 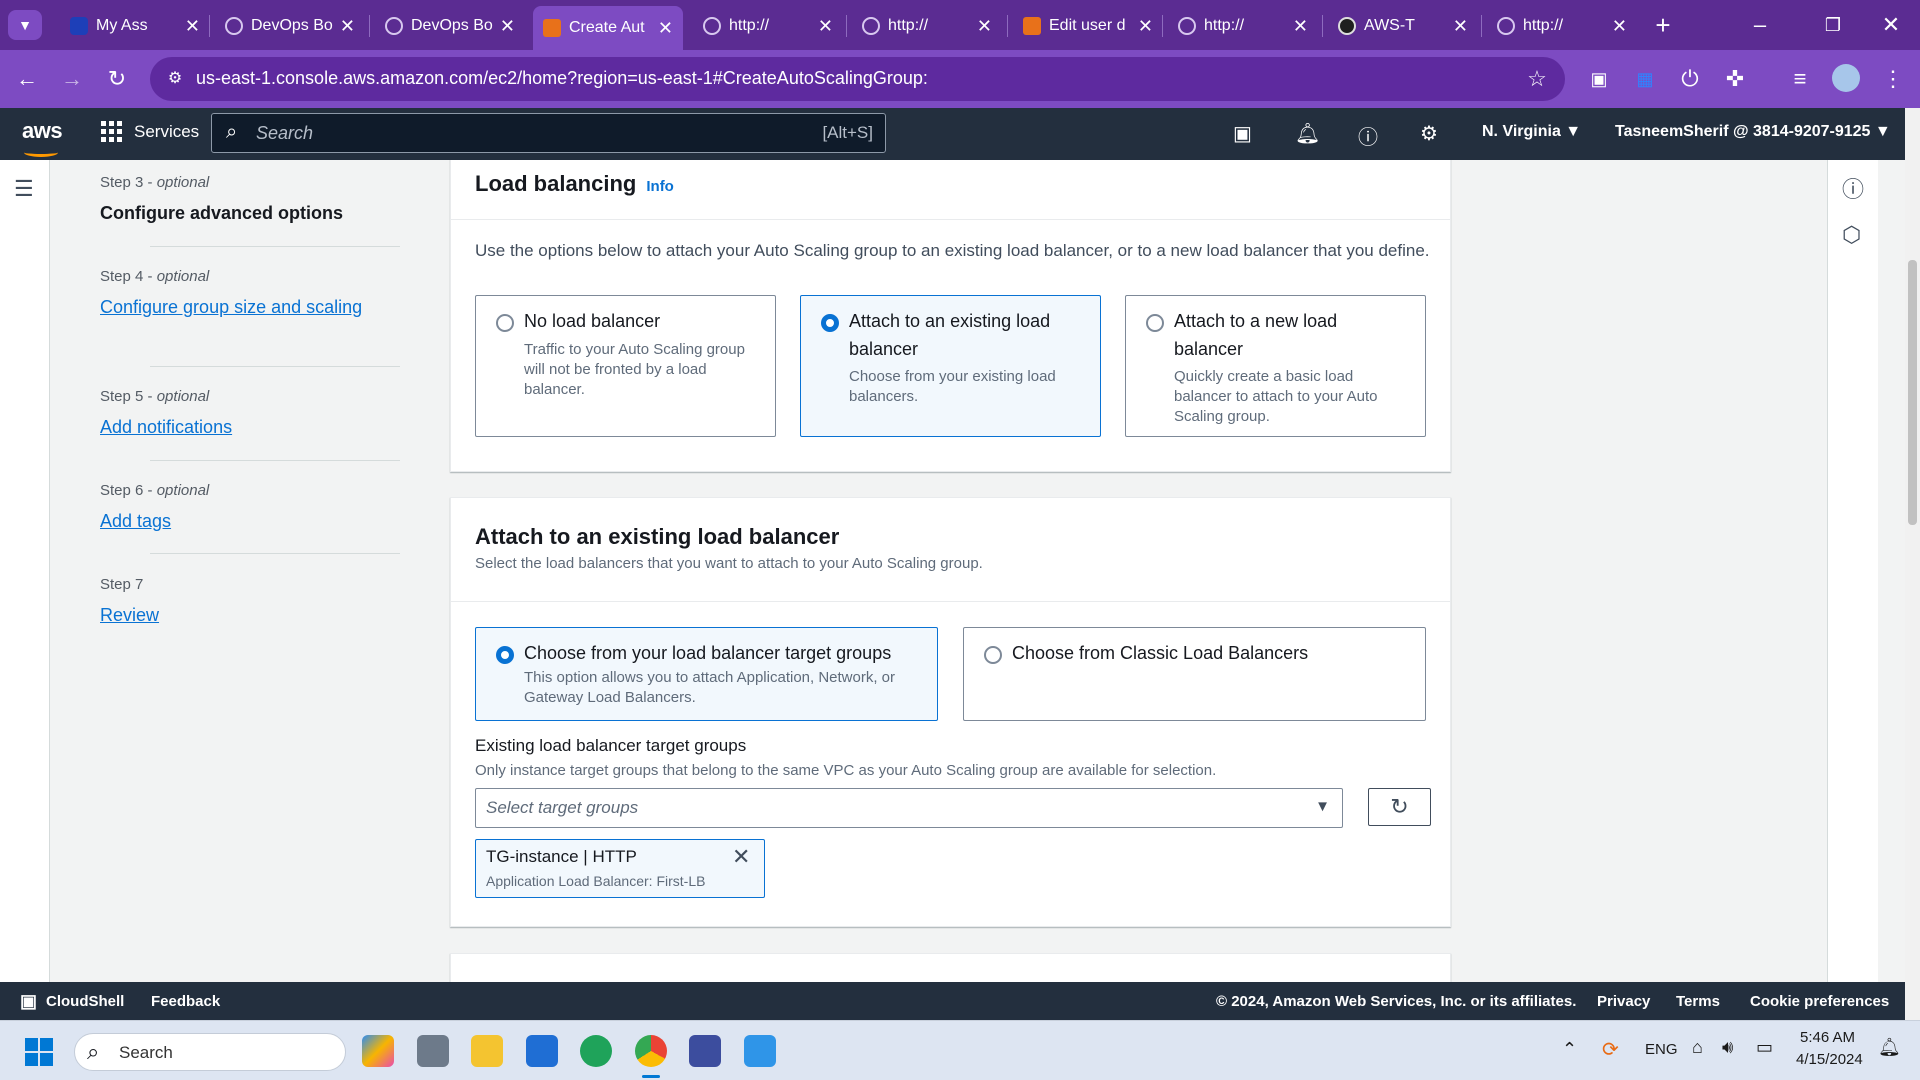 What do you see at coordinates (1569, 1049) in the screenshot?
I see `tray-chevron-icon: ⌃` at bounding box center [1569, 1049].